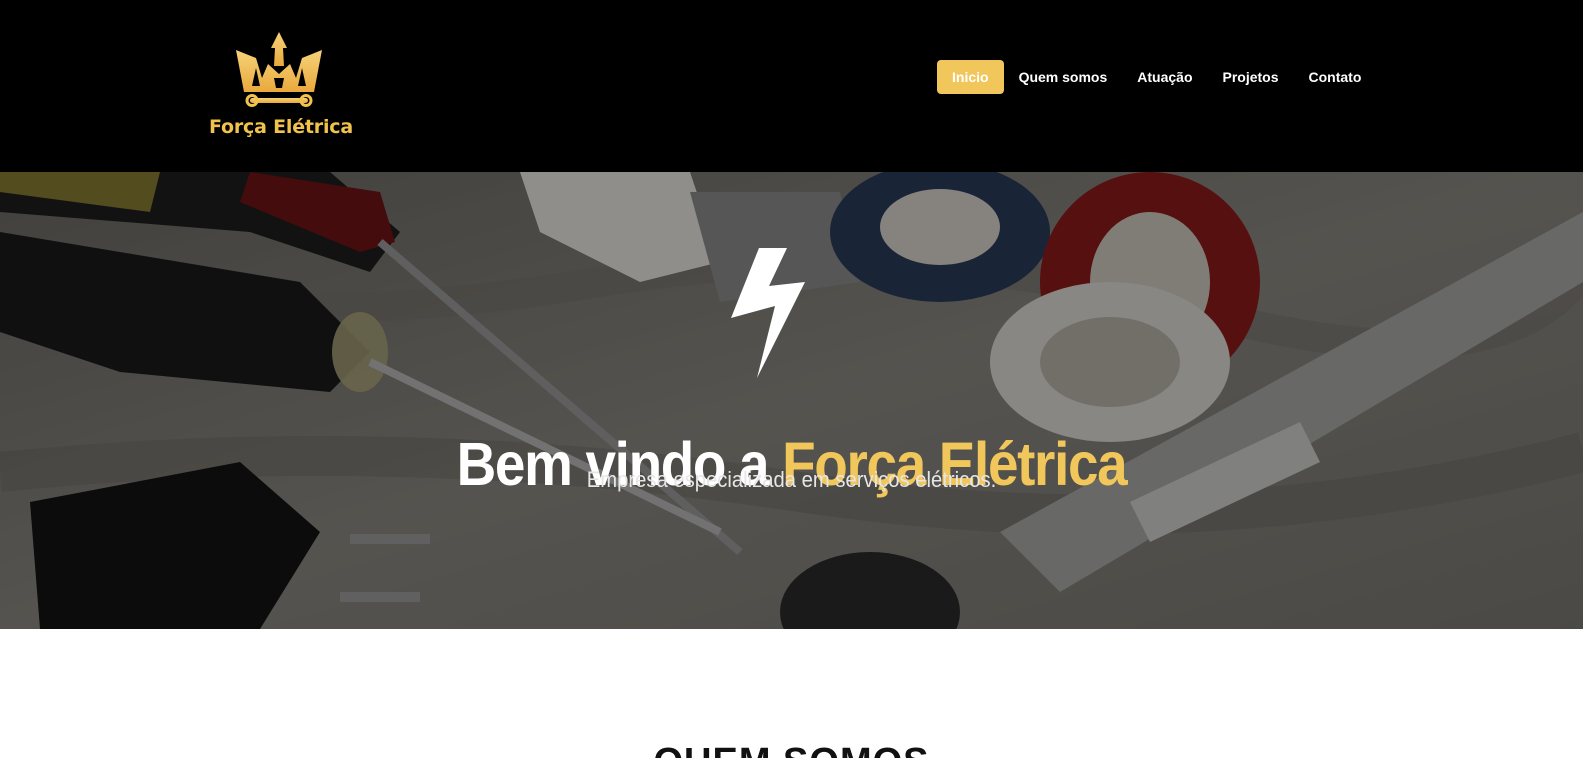 The width and height of the screenshot is (1583, 758). I want to click on brand-logo: Força Elétrica, so click(279, 87).